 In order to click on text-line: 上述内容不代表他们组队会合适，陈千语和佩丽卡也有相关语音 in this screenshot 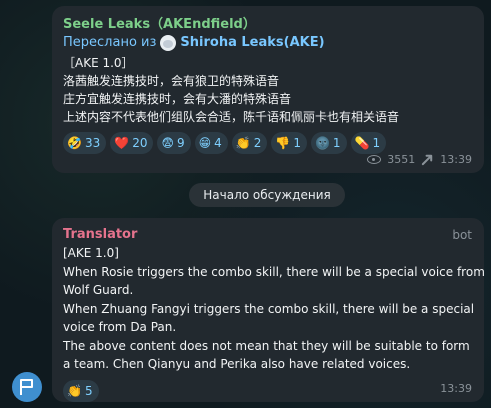, I will do `click(231, 117)`.